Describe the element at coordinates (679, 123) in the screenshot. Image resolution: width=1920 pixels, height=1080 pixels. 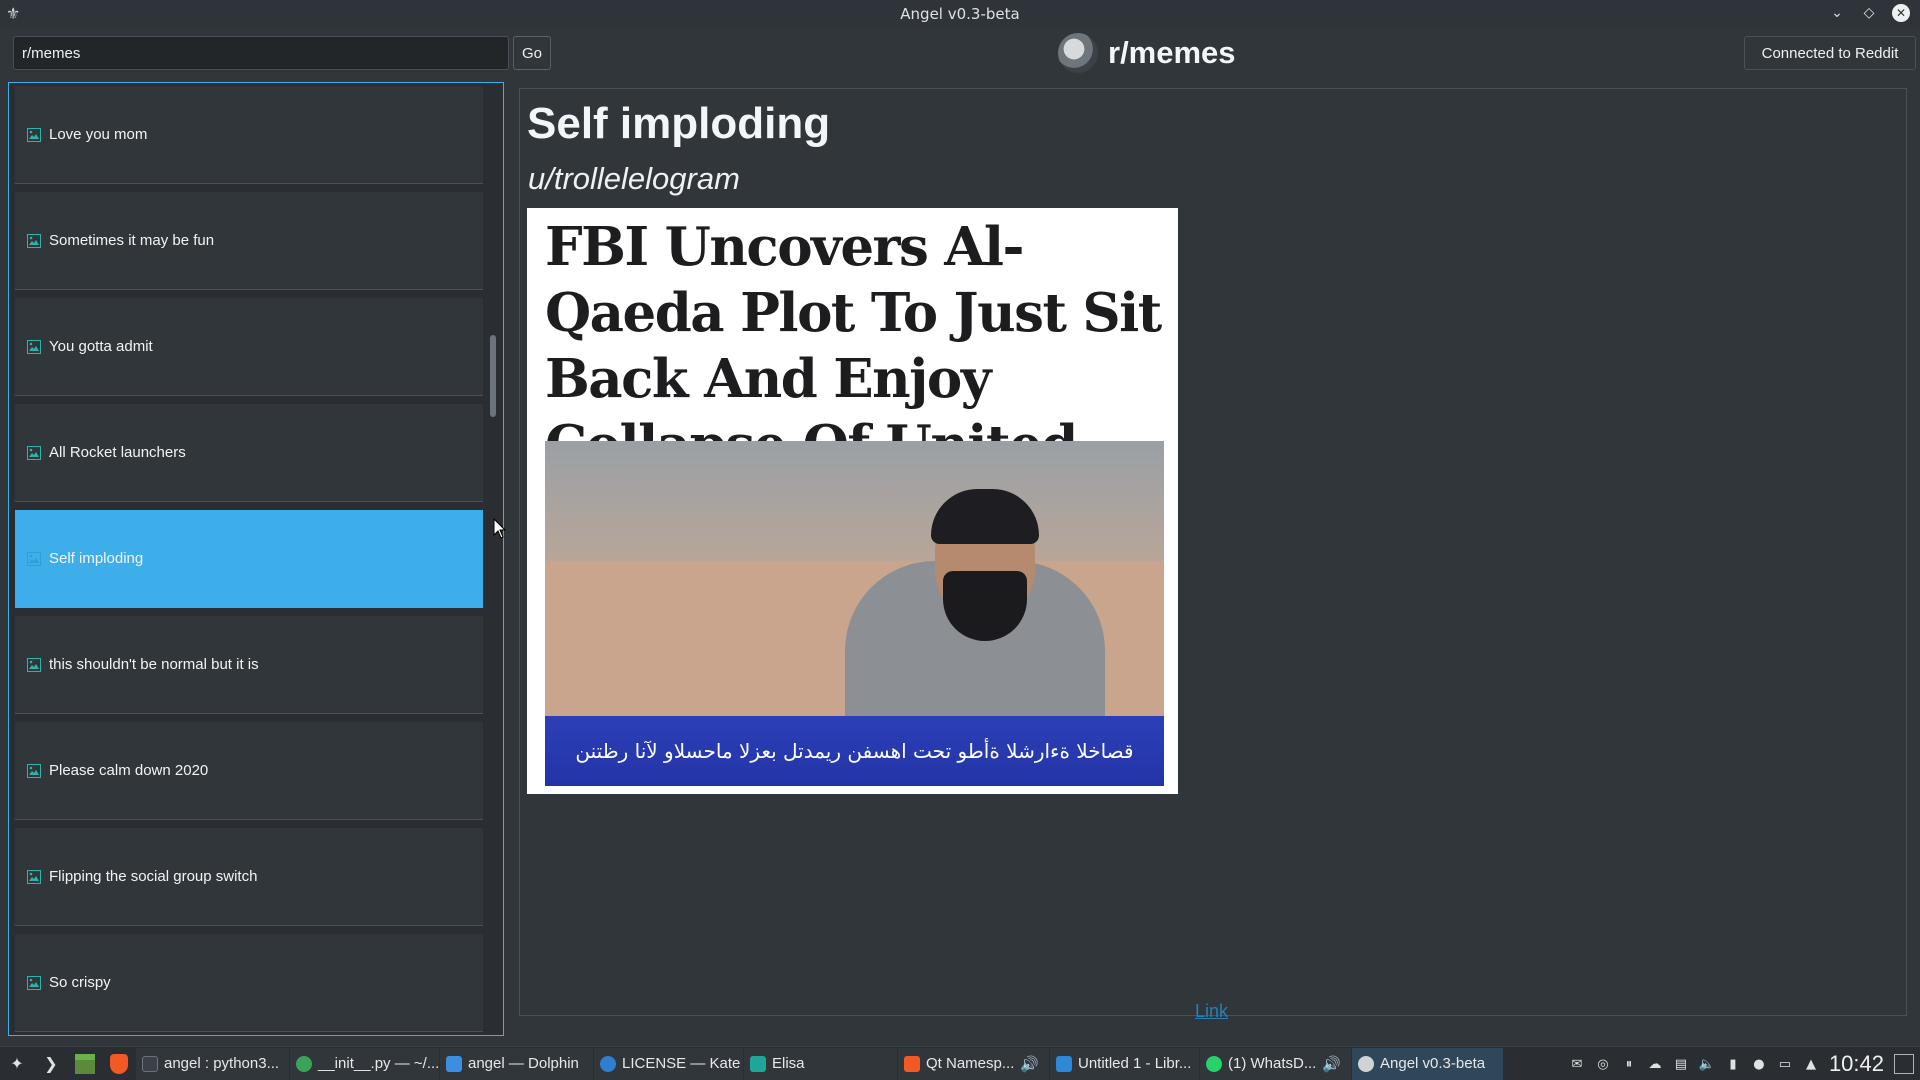
I see `post-title: Self imploding` at that location.